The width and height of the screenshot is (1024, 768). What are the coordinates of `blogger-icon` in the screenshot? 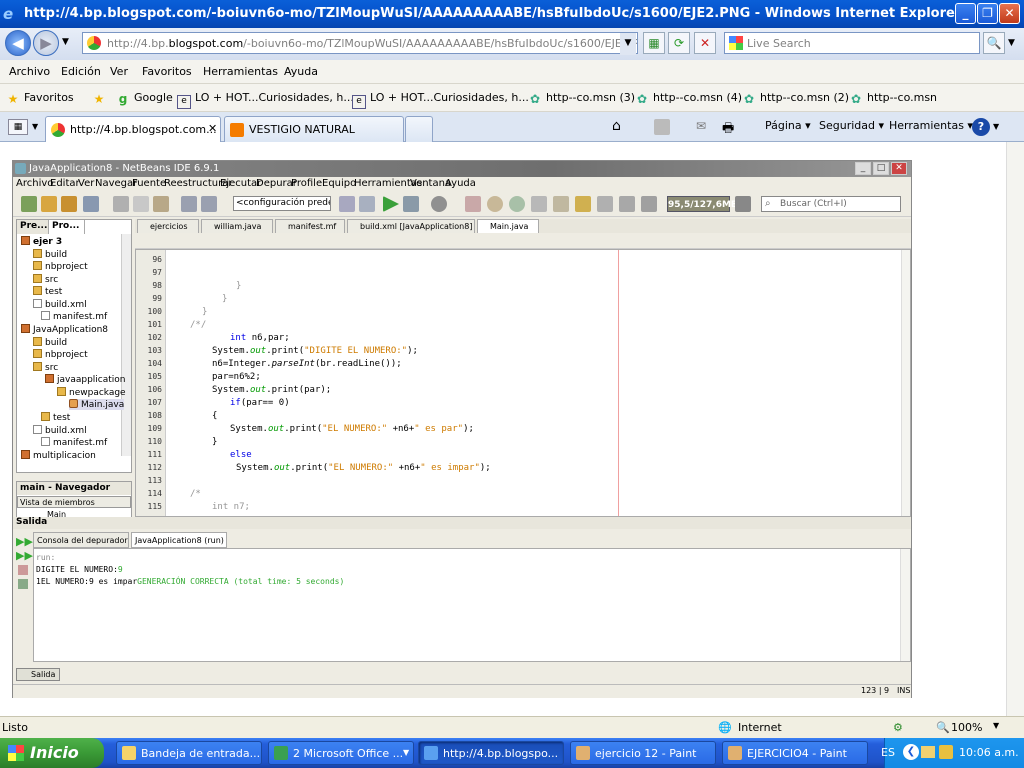 It's located at (237, 130).